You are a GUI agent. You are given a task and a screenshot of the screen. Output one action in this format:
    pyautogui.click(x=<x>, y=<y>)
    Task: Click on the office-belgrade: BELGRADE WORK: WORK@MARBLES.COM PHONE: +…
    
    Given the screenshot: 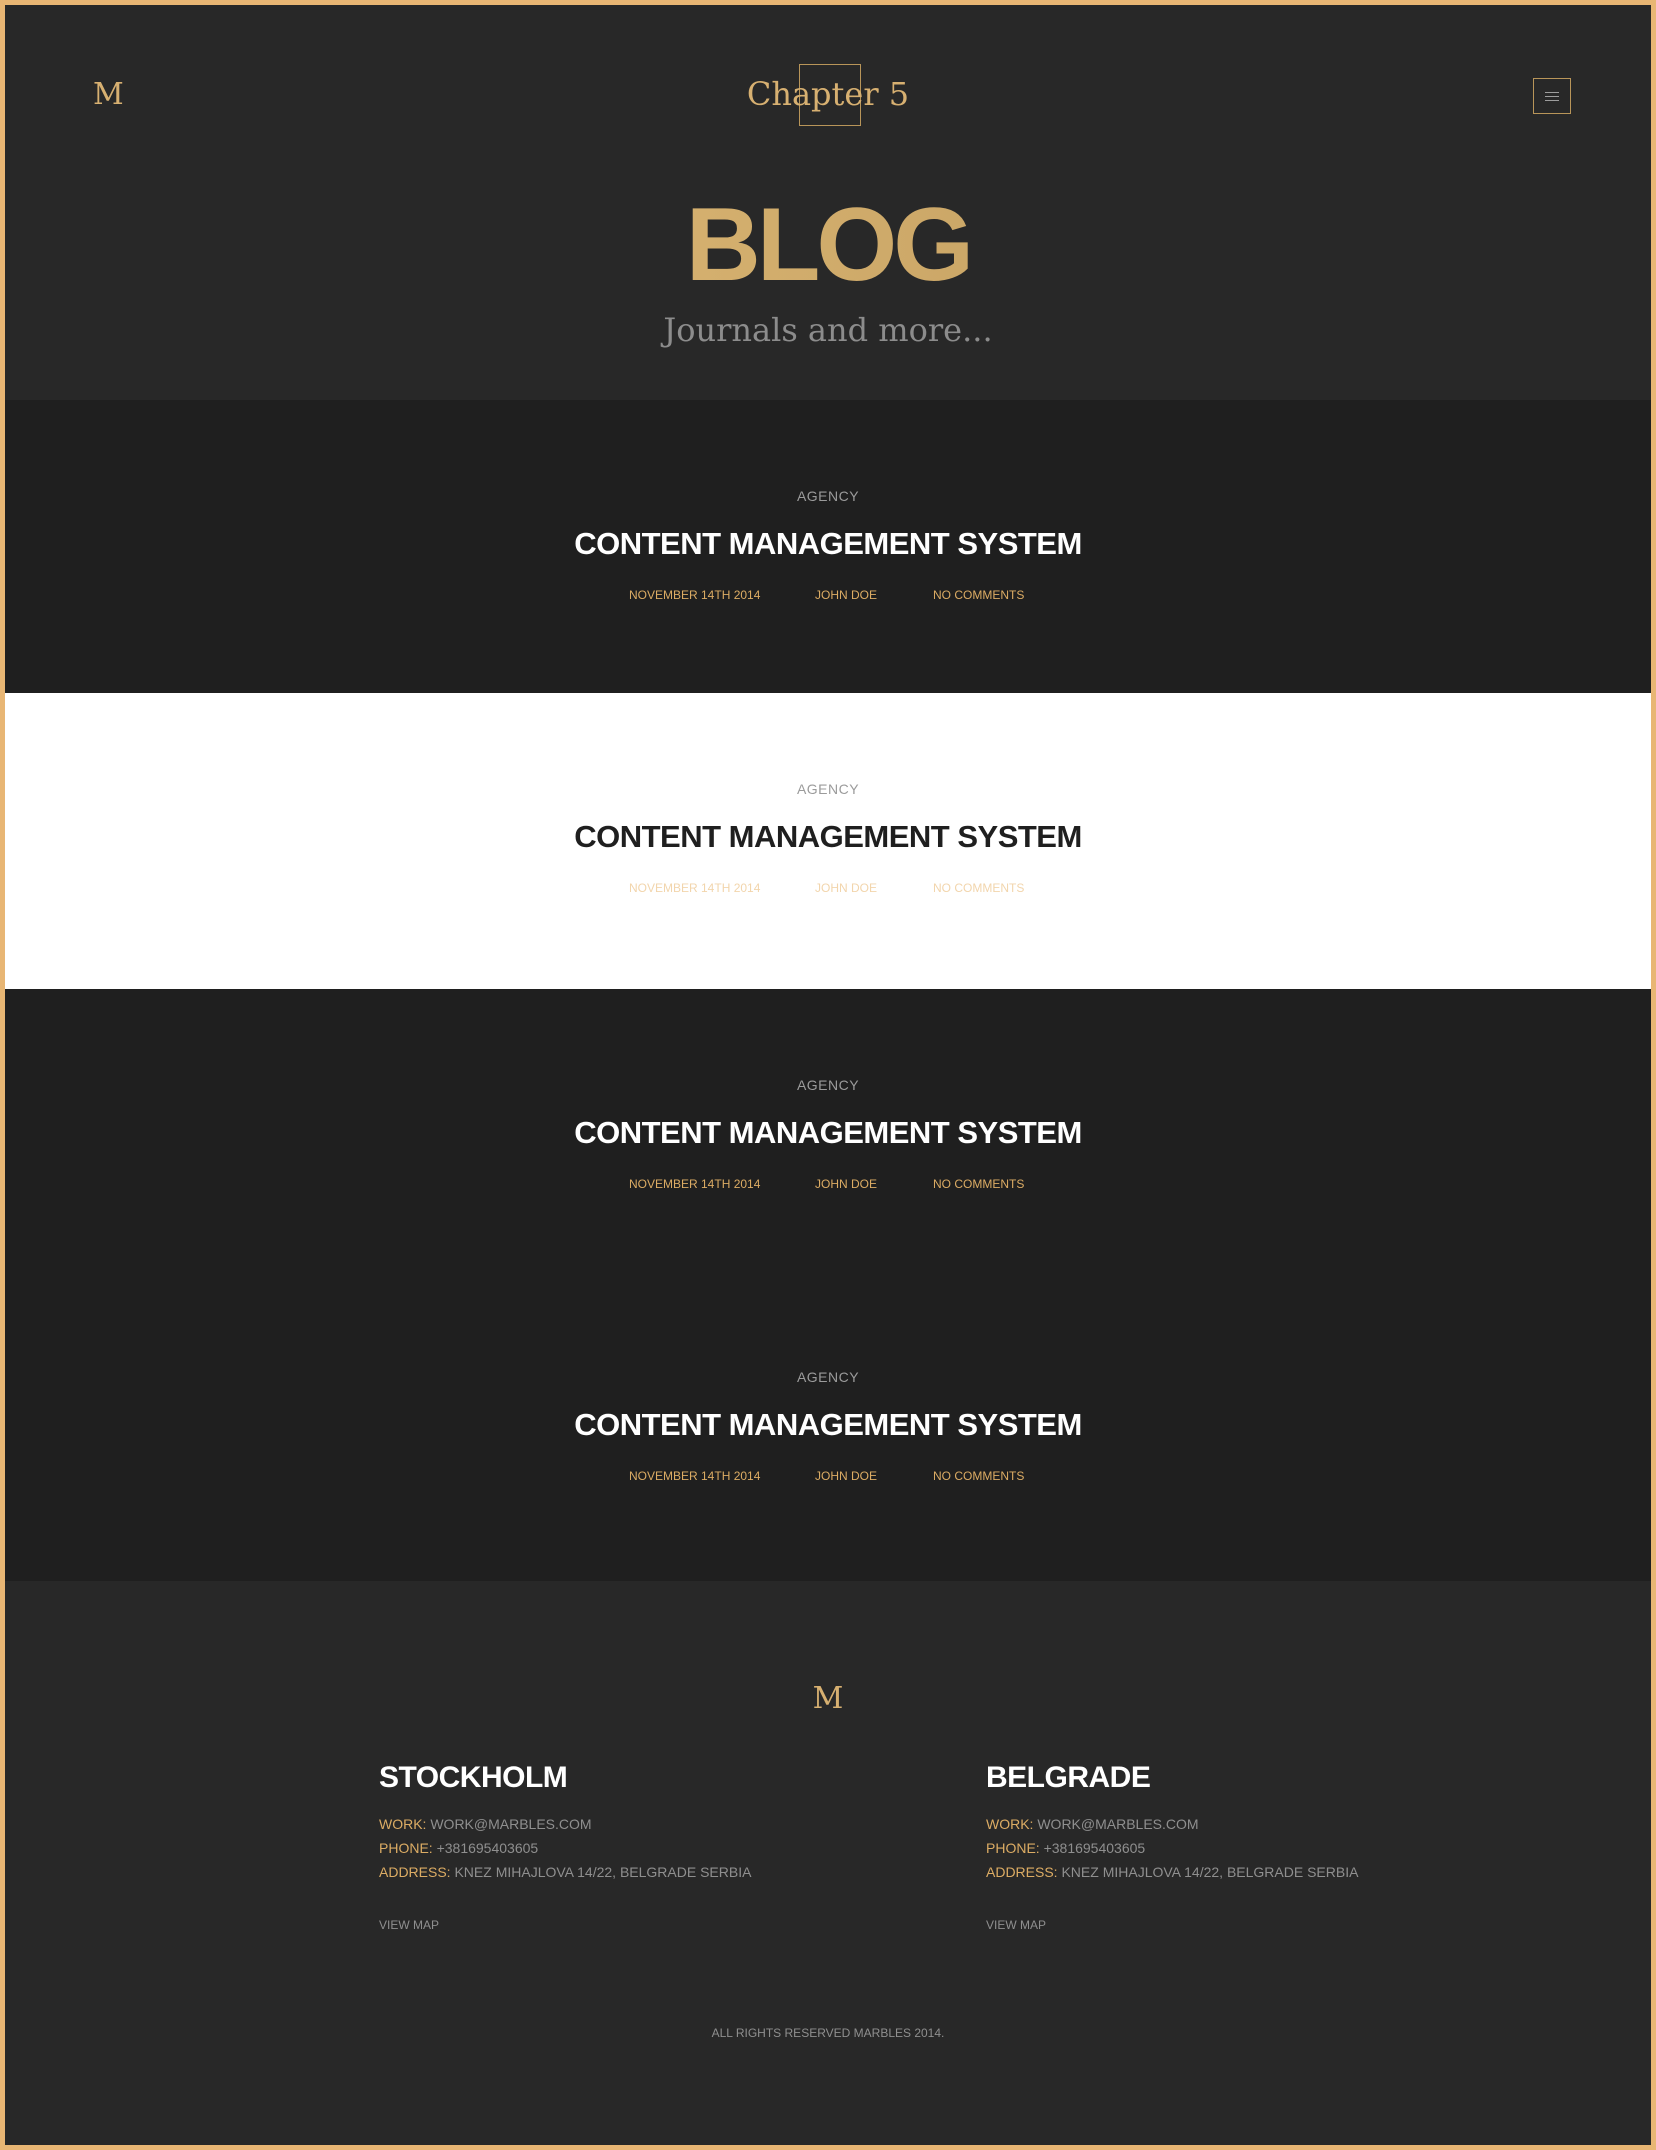 What is the action you would take?
    pyautogui.click(x=1211, y=1846)
    